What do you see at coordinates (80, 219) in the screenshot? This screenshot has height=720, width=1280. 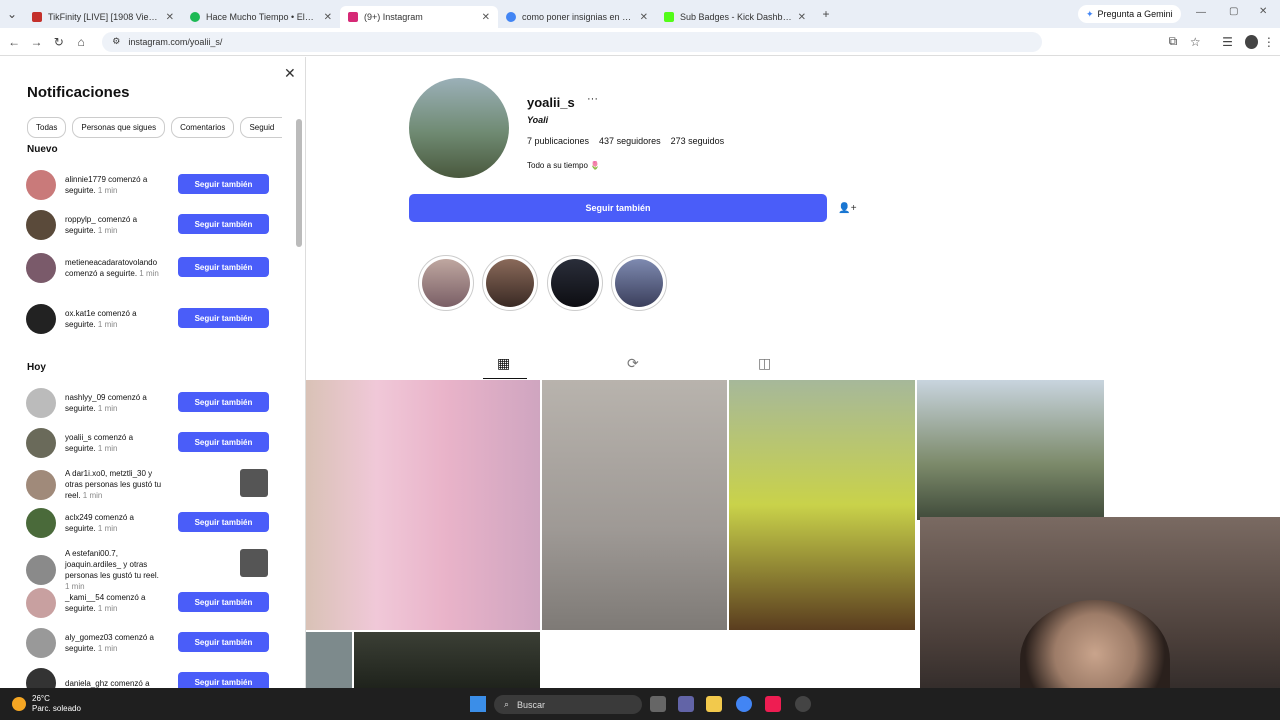 I see `notification-user: roppylp_` at bounding box center [80, 219].